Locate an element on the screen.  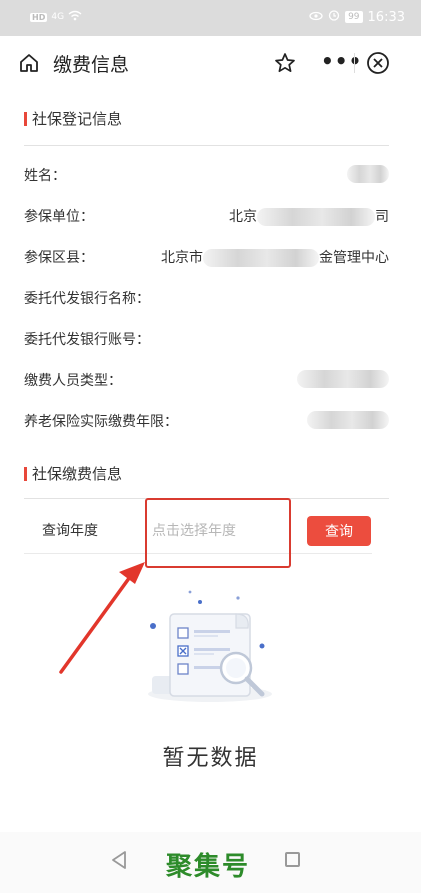
row-value: 北京市 金管理中心 is located at coordinates (275, 257).